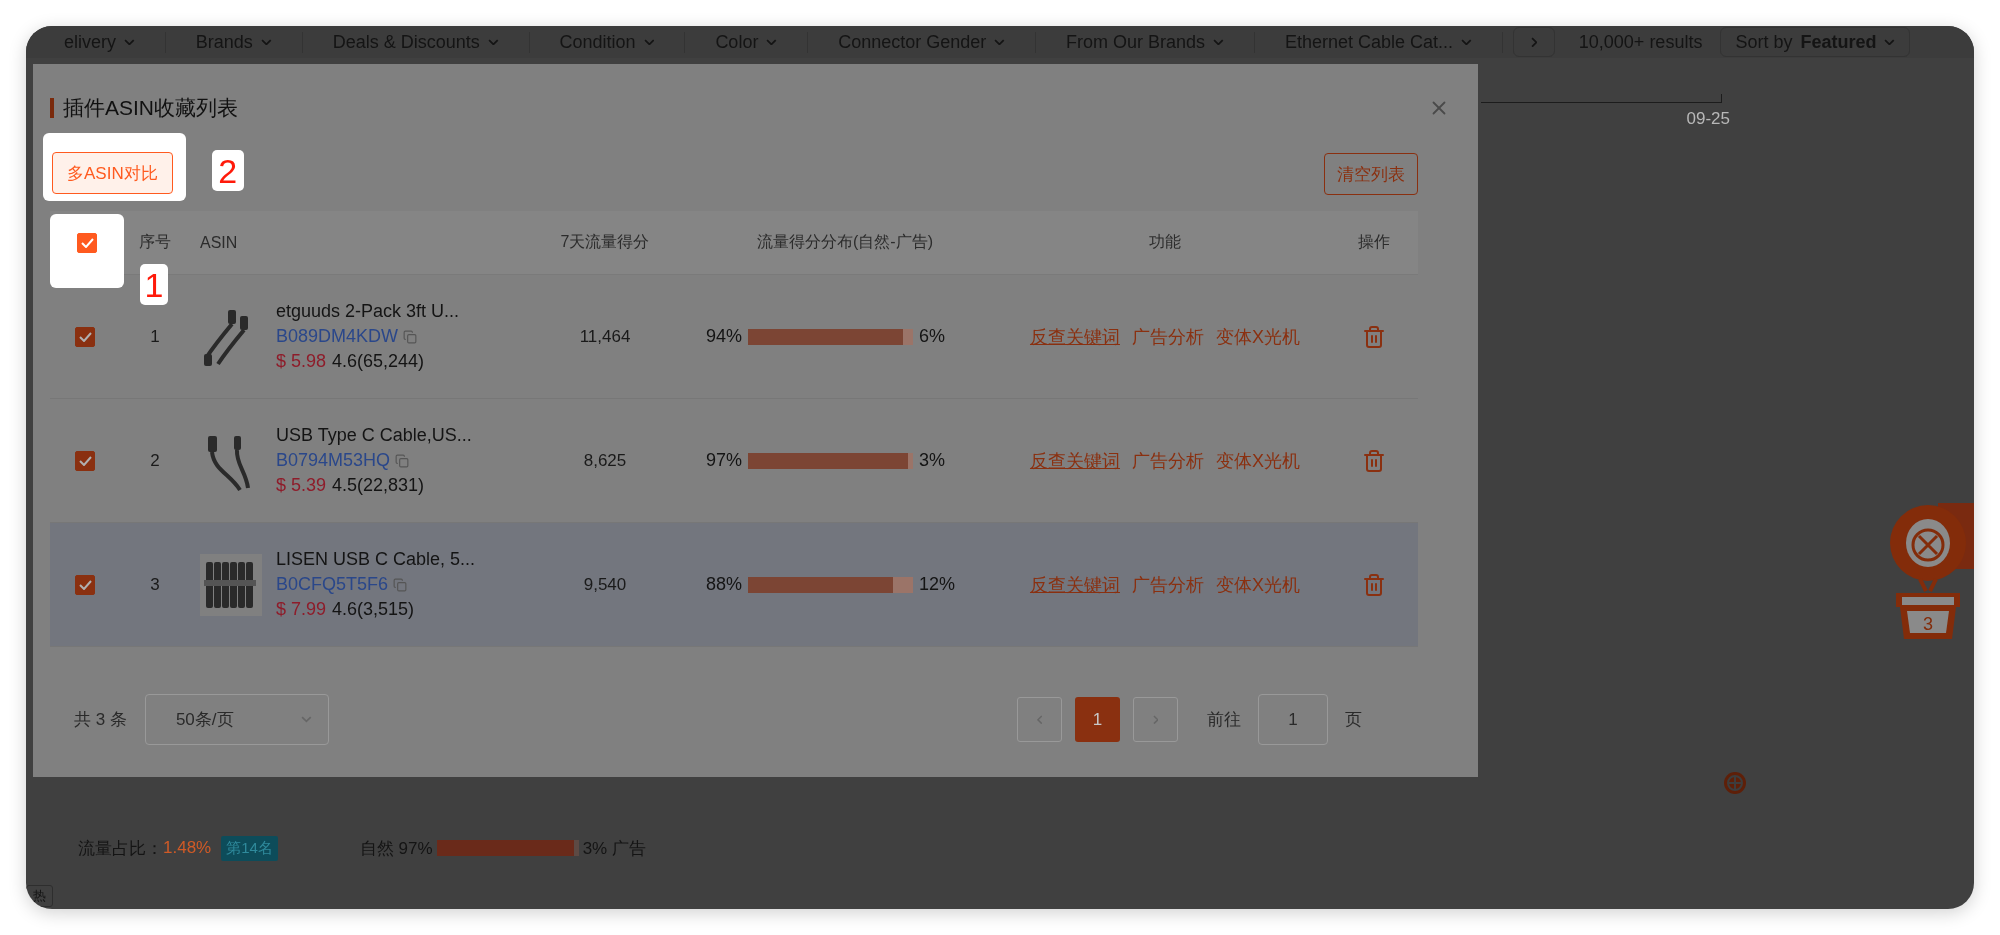  Describe the element at coordinates (378, 485) in the screenshot. I see `product-rating: 4.5(22,831)` at that location.